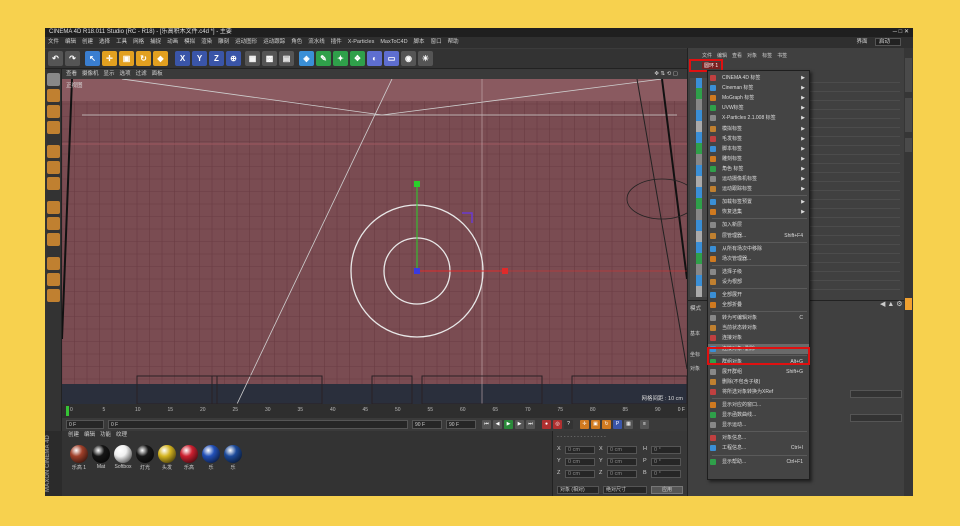 The image size is (960, 526). What do you see at coordinates (546, 424) in the screenshot?
I see `record-icon: ●` at bounding box center [546, 424].